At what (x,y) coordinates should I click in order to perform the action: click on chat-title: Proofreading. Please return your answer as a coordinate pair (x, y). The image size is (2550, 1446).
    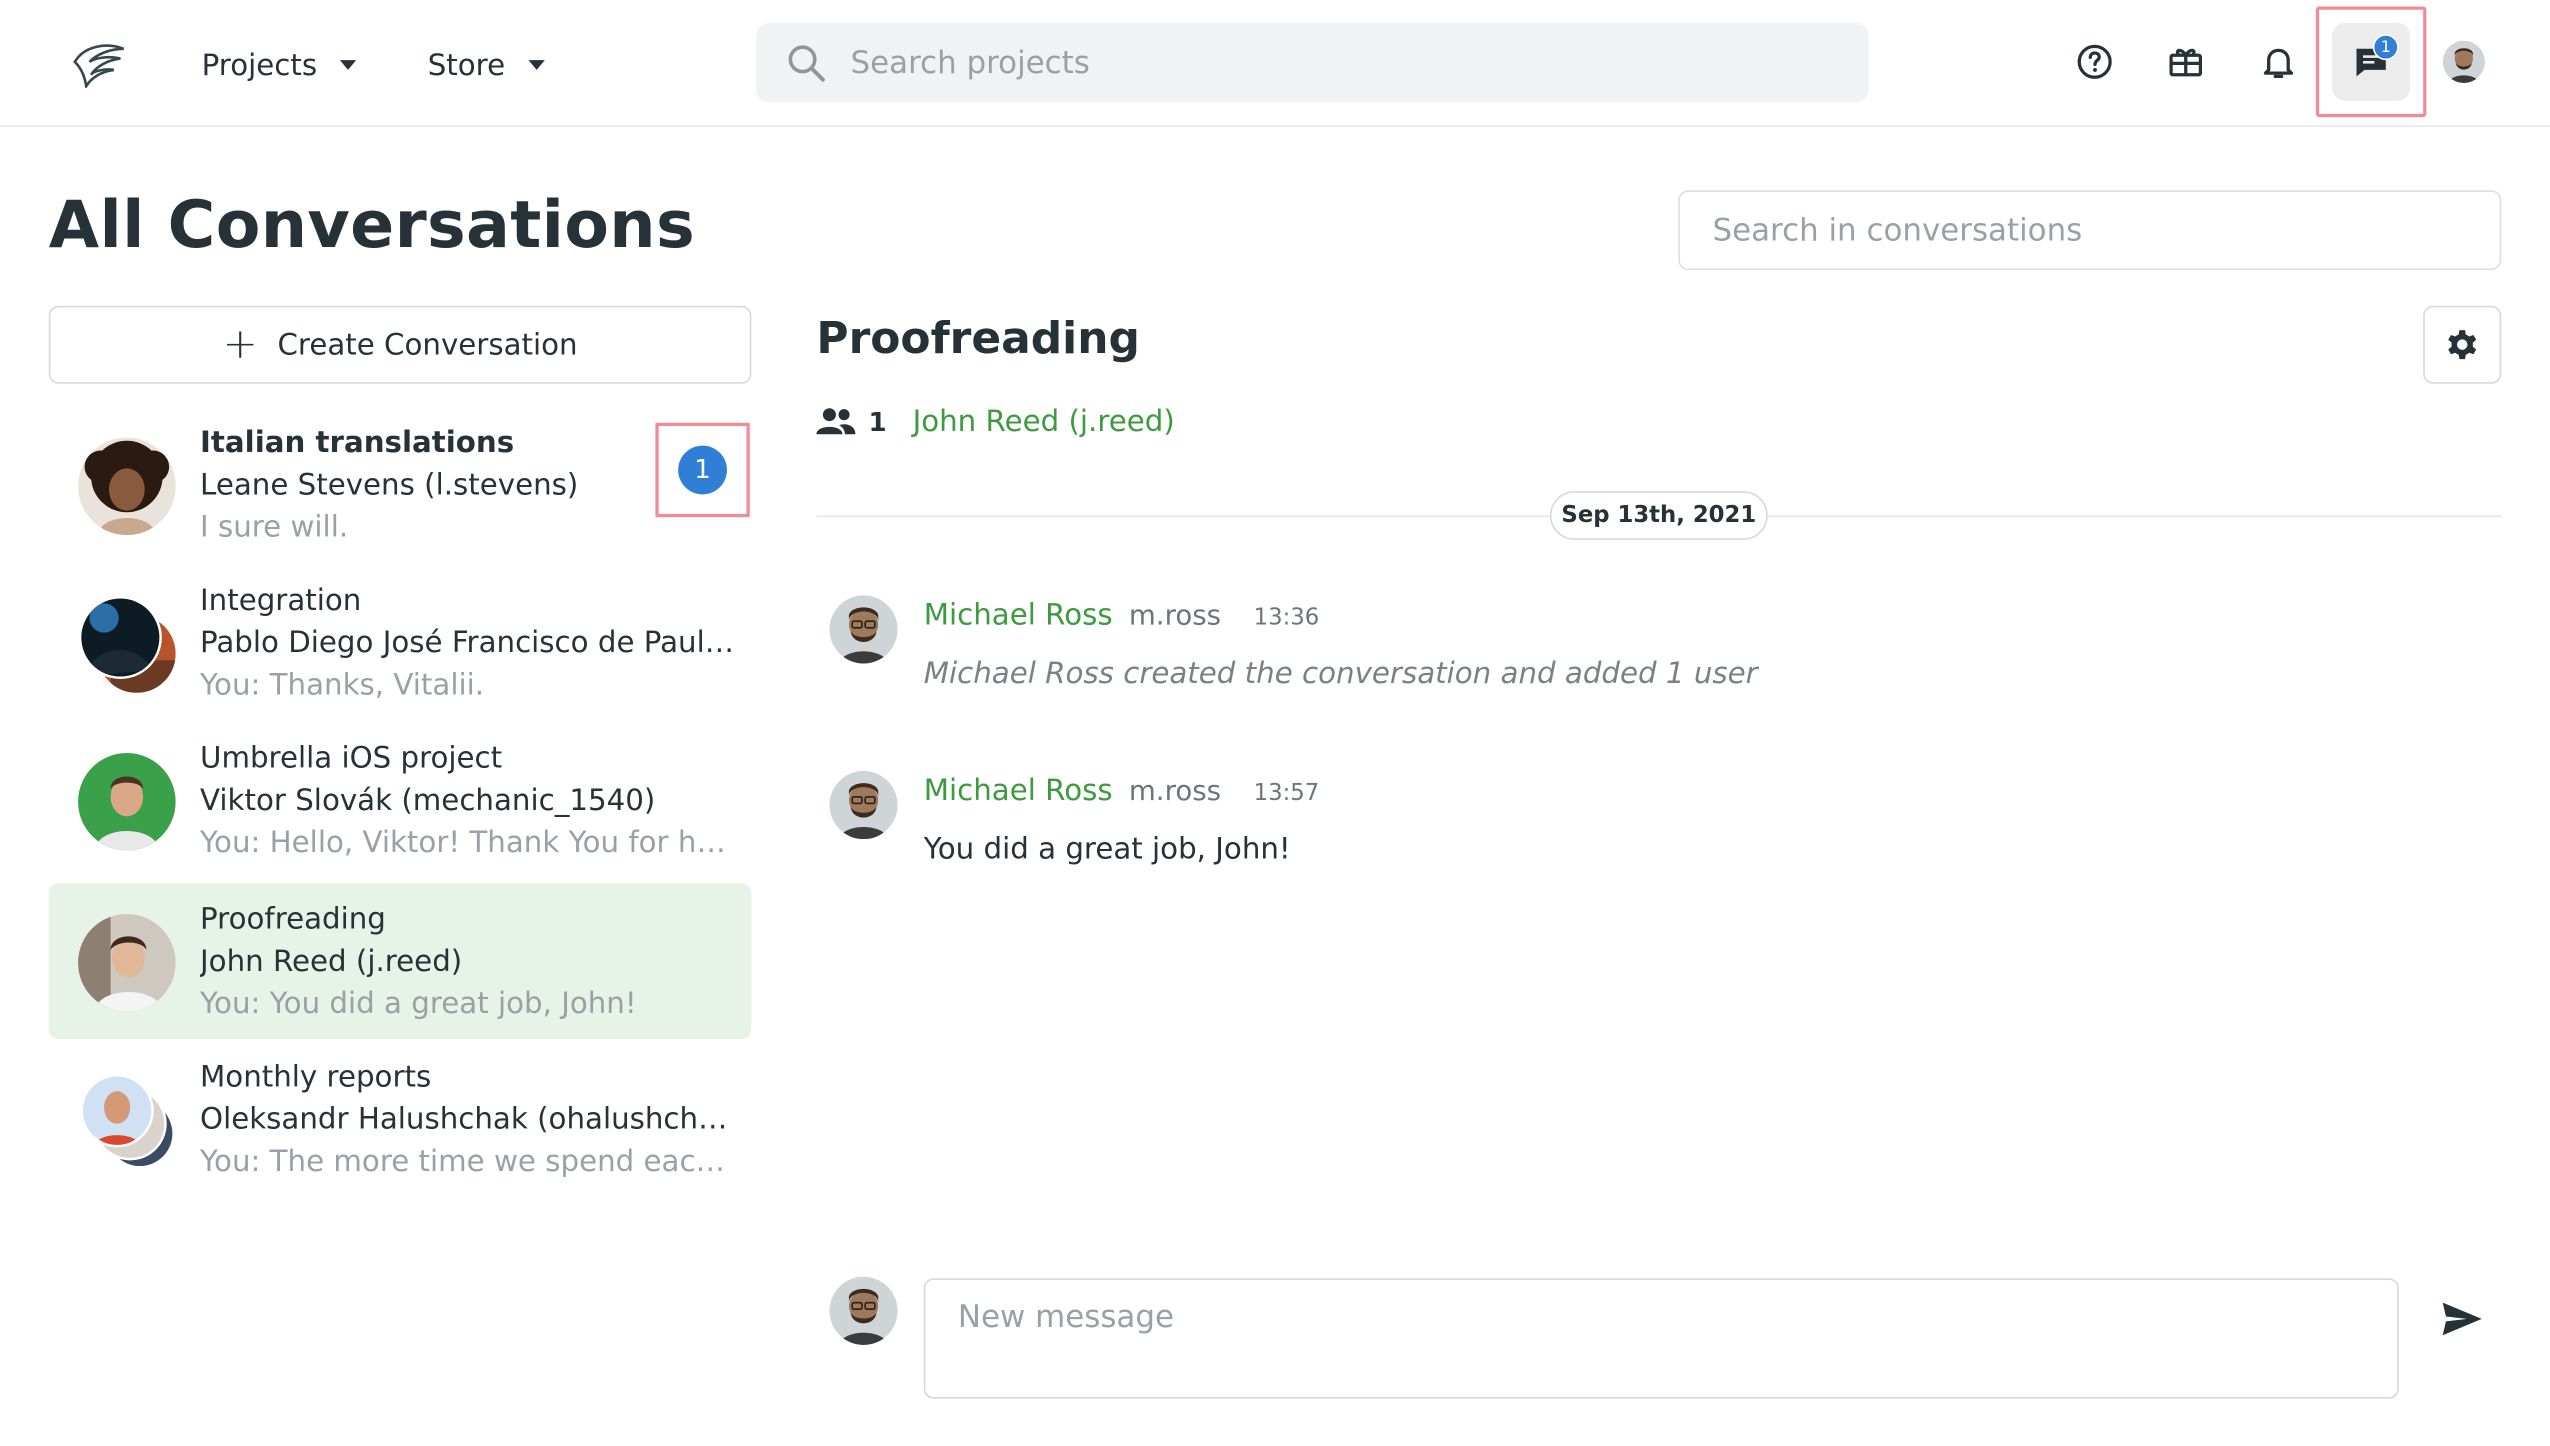
    Looking at the image, I should click on (978, 339).